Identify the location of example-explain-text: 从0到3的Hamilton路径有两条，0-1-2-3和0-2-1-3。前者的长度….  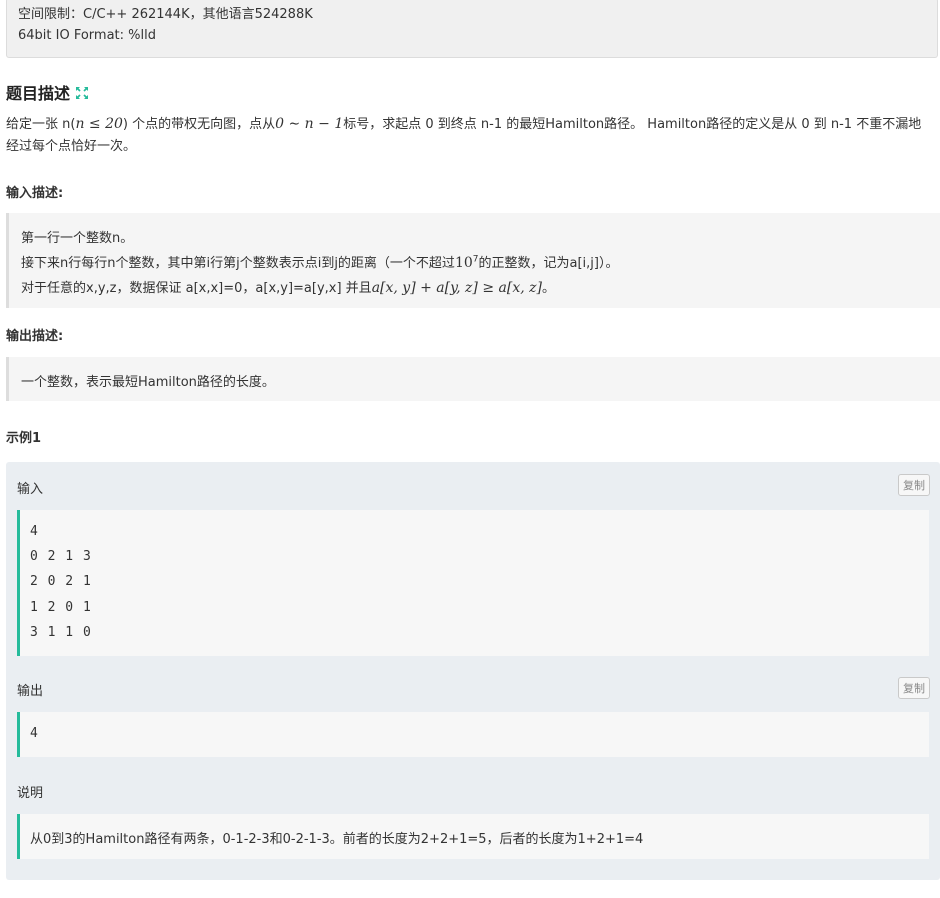
(337, 839).